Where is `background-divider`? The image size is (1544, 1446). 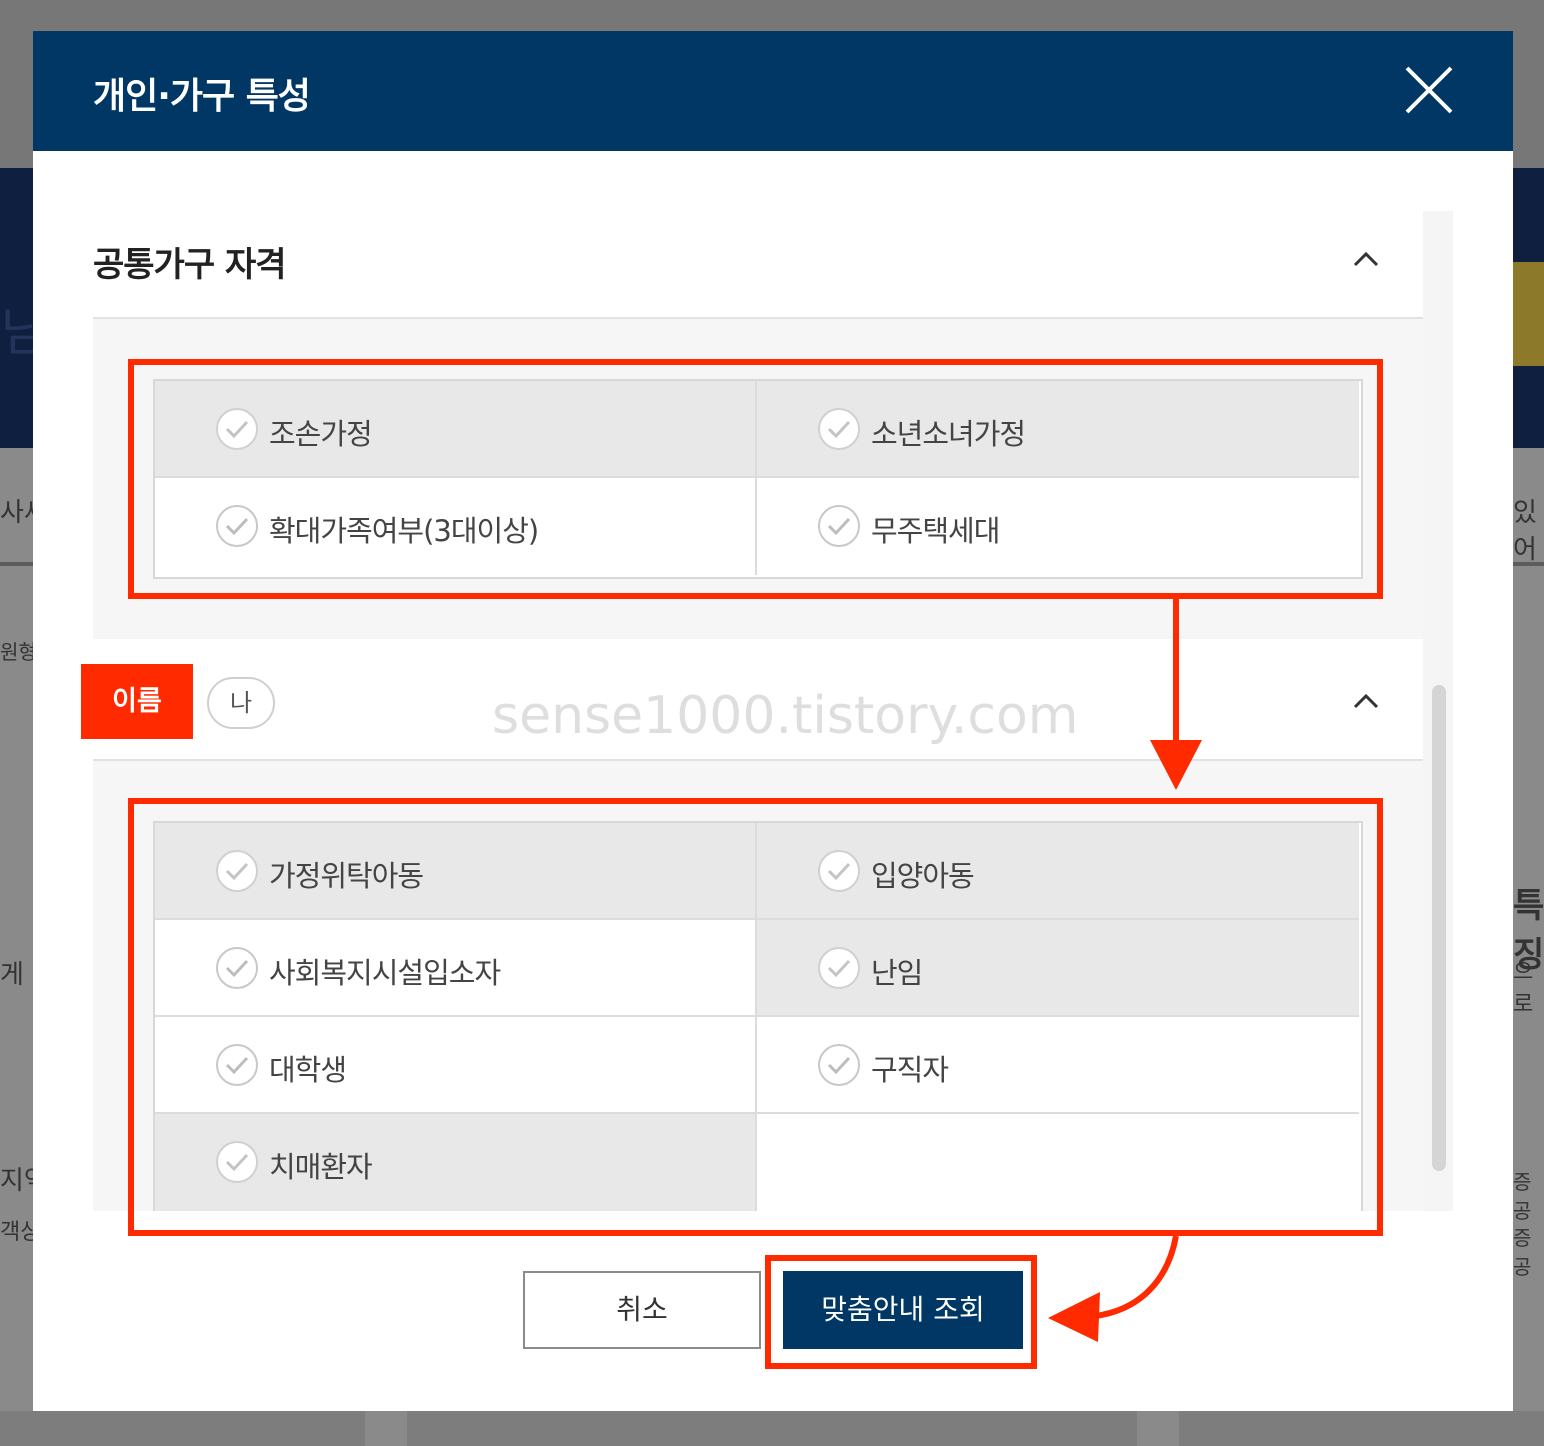
background-divider is located at coordinates (16, 564).